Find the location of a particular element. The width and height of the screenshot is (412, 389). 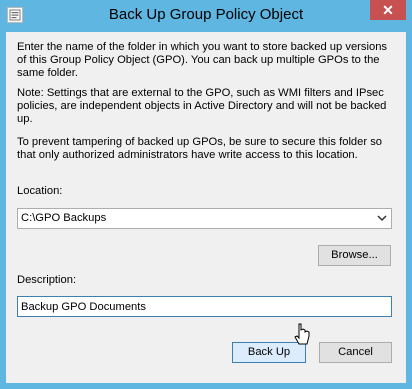

cancel-button: Cancel is located at coordinates (355, 352).